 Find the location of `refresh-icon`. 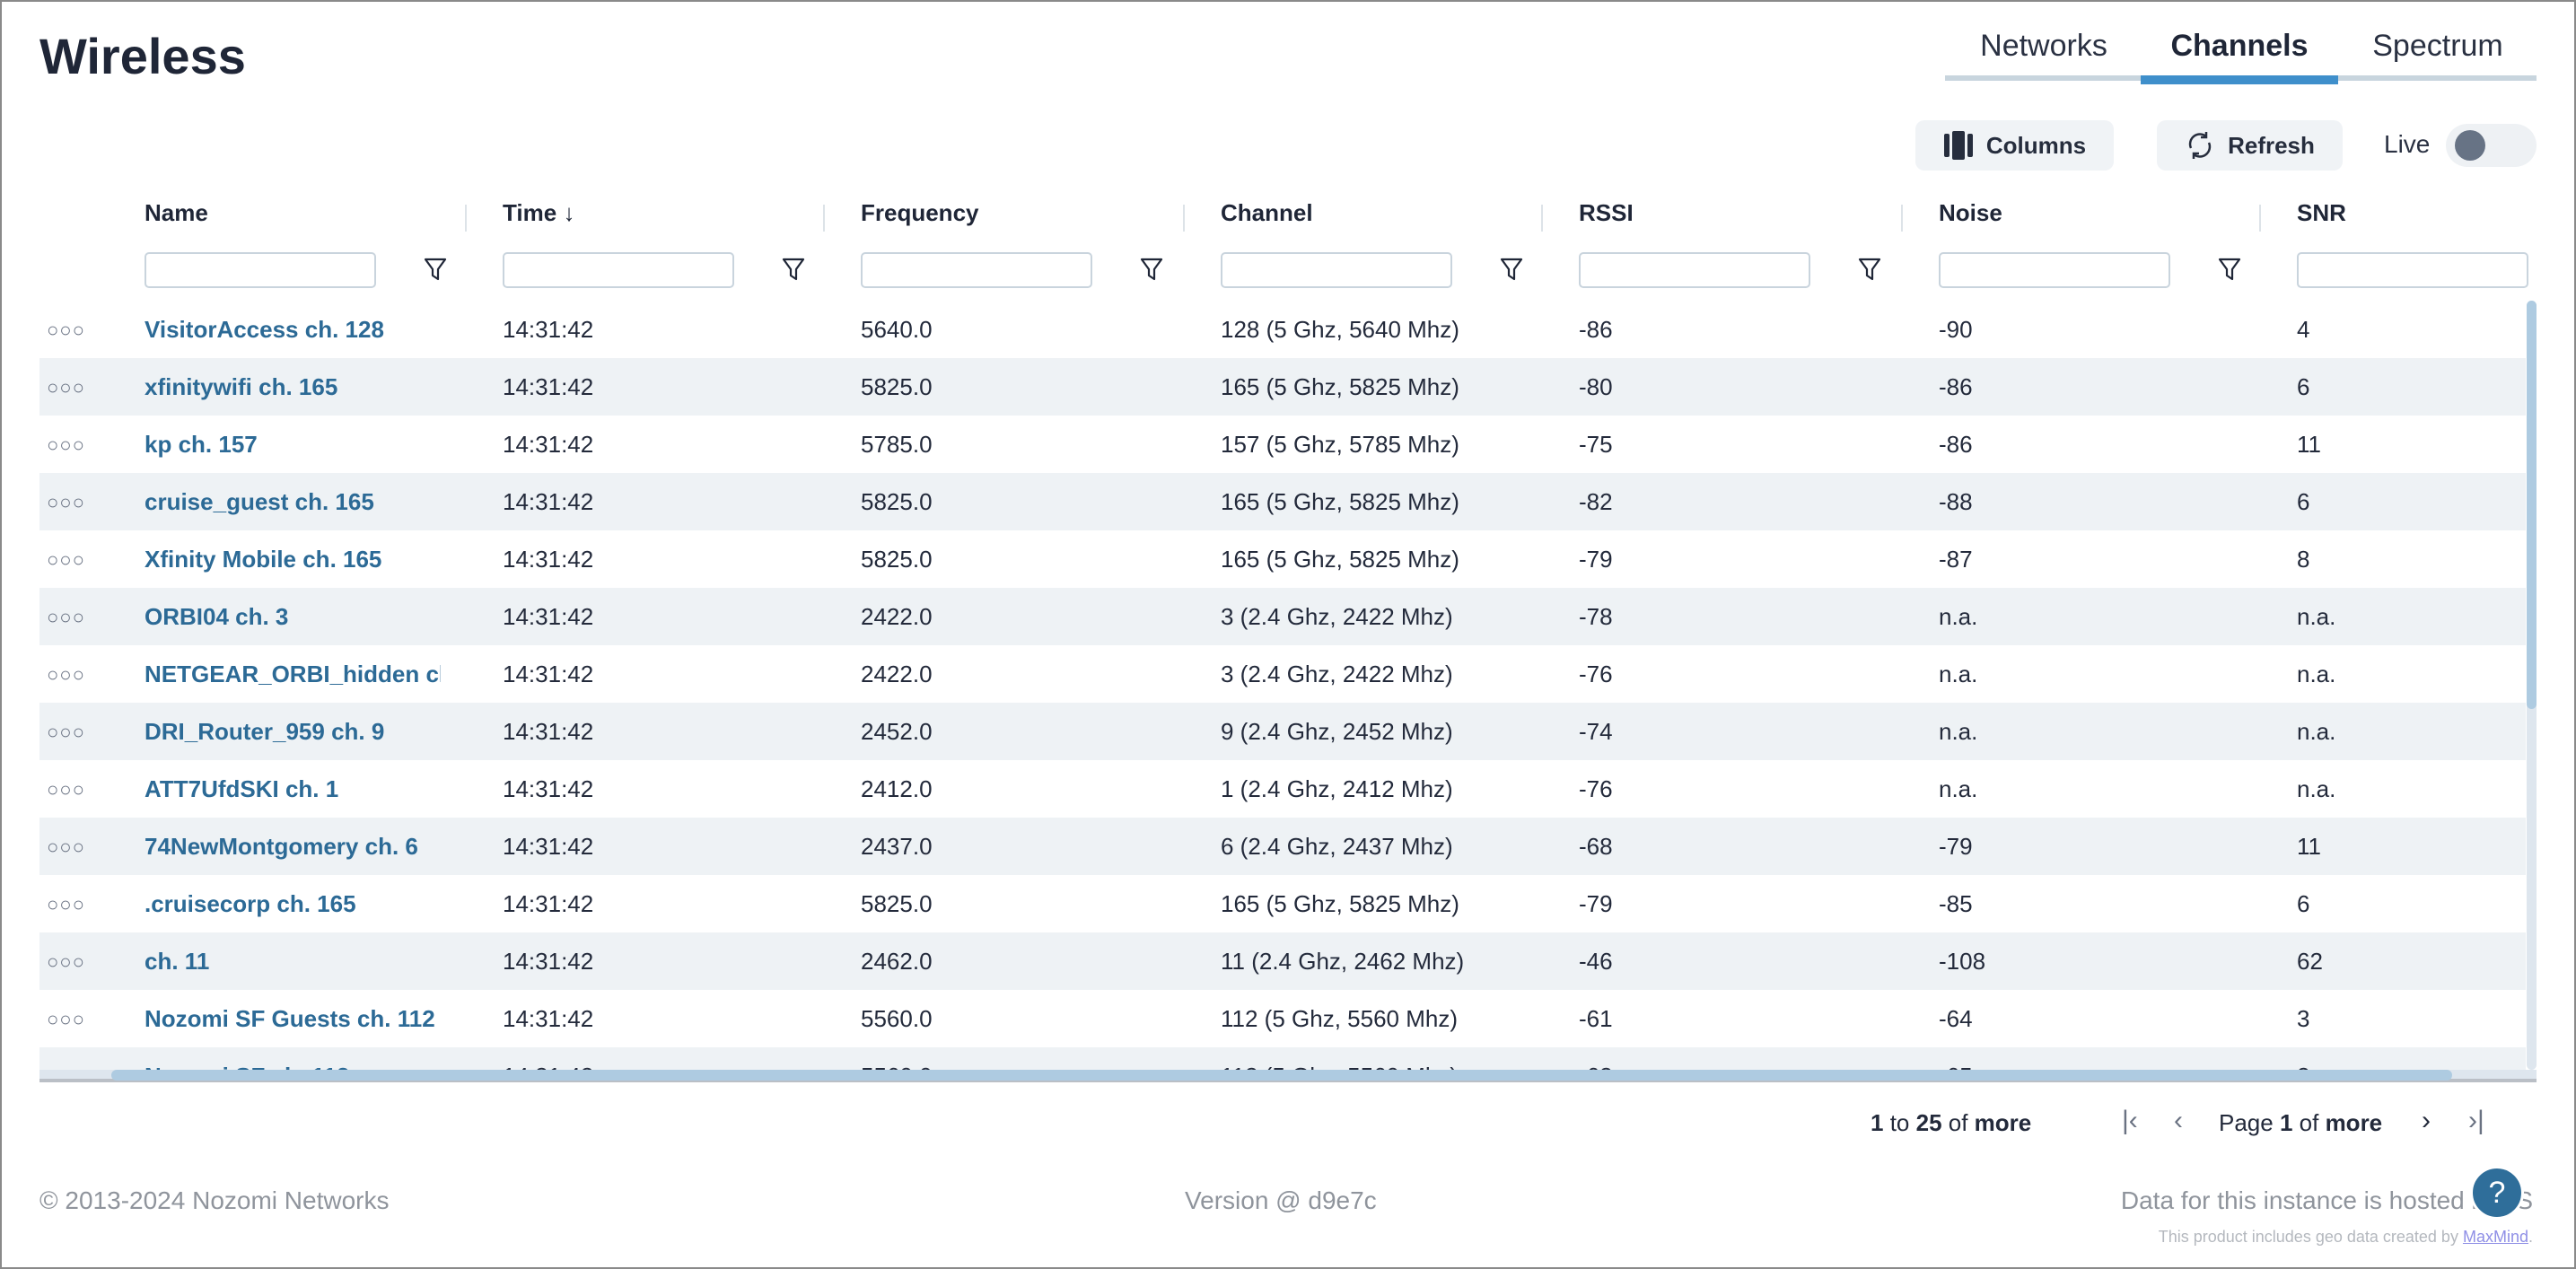

refresh-icon is located at coordinates (2200, 145).